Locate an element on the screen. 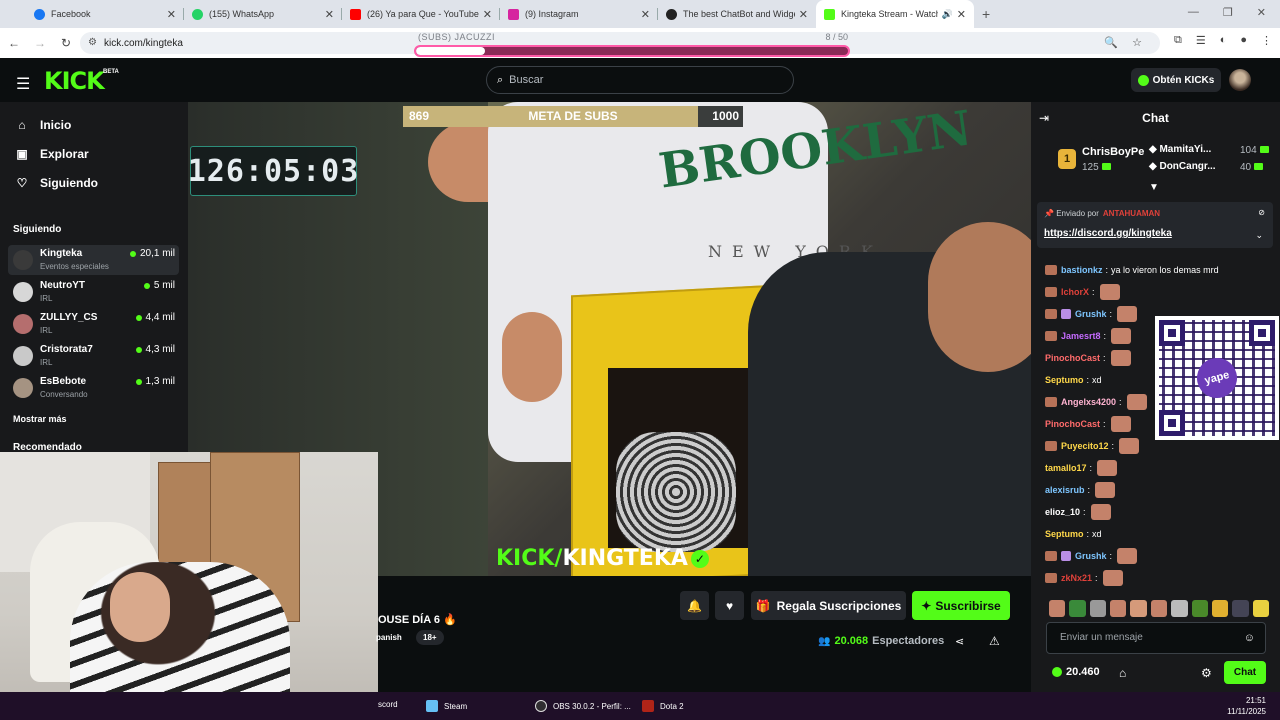 The height and width of the screenshot is (720, 1280). chat-username: Angelxs4200 is located at coordinates (1088, 402).